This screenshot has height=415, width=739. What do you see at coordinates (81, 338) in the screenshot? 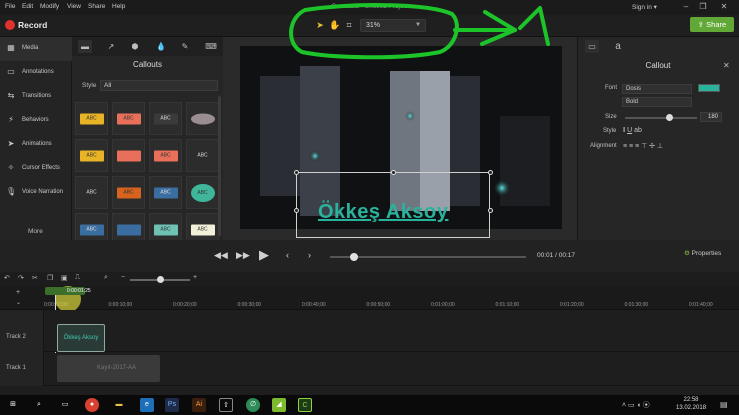
I see `callout-clip: Ökkeş Aksoy` at bounding box center [81, 338].